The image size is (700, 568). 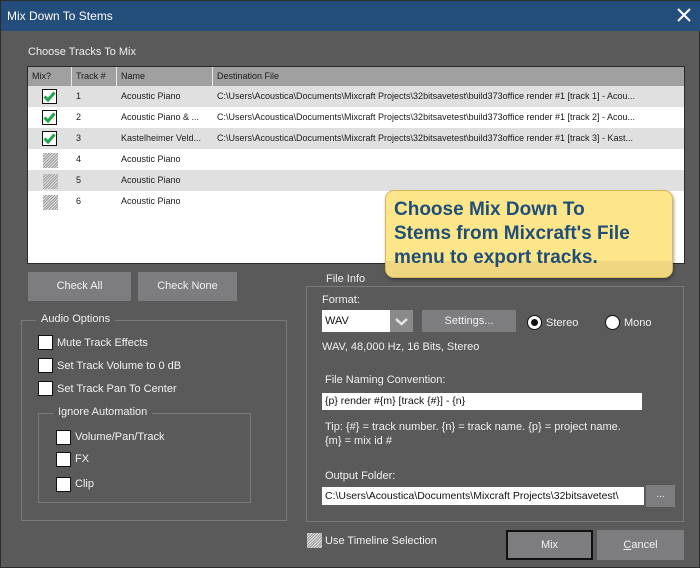 I want to click on set-volume-0db-label: Set Track Volume to 0 dB, so click(x=119, y=366).